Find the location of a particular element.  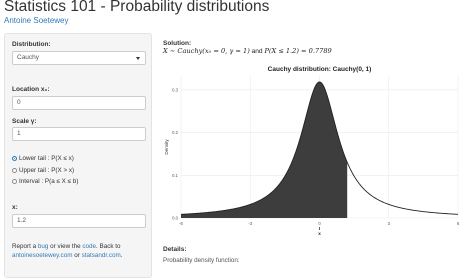

x-marker-label: x is located at coordinates (319, 233).